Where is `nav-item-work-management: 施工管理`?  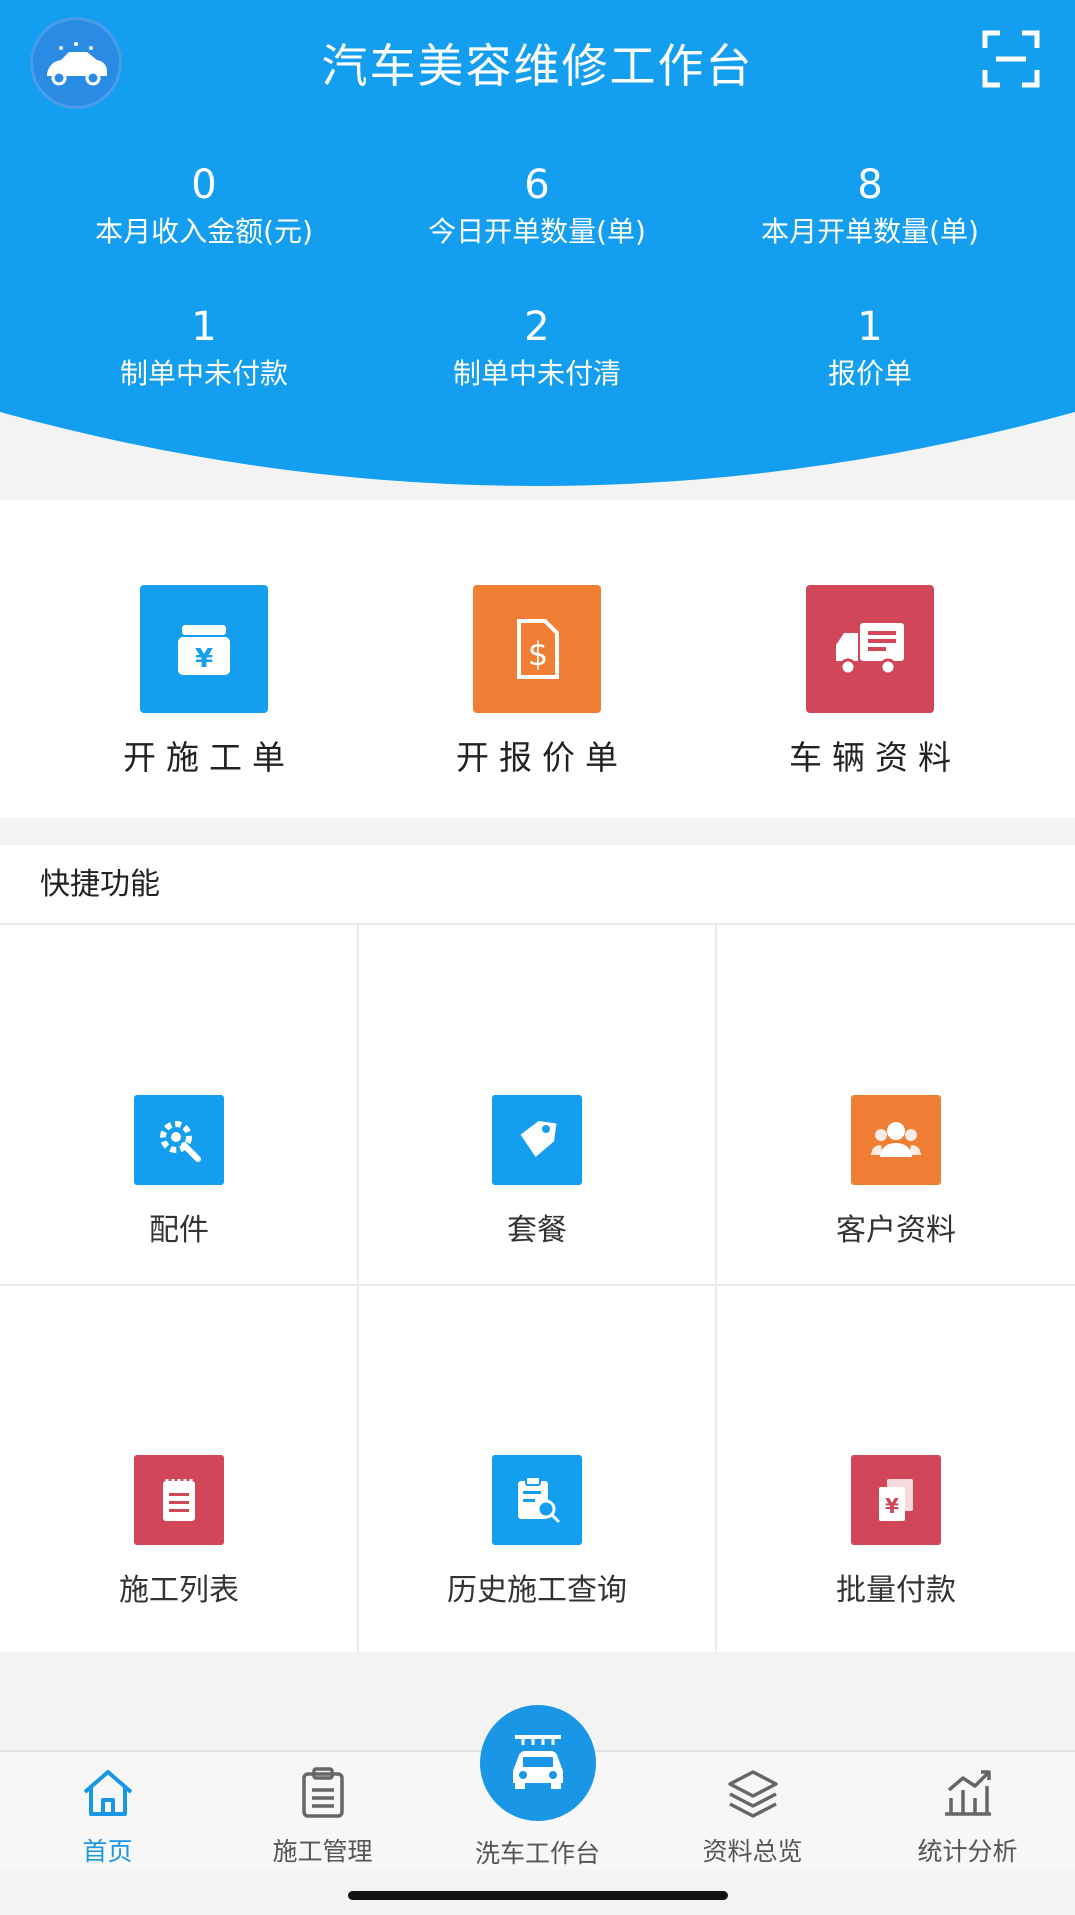 nav-item-work-management: 施工管理 is located at coordinates (322, 1815).